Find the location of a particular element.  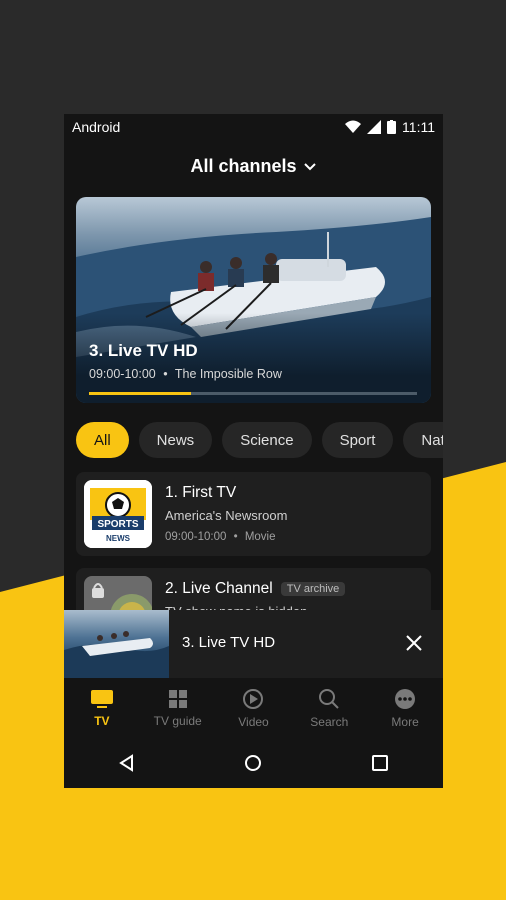

recents-icon is located at coordinates (380, 763).